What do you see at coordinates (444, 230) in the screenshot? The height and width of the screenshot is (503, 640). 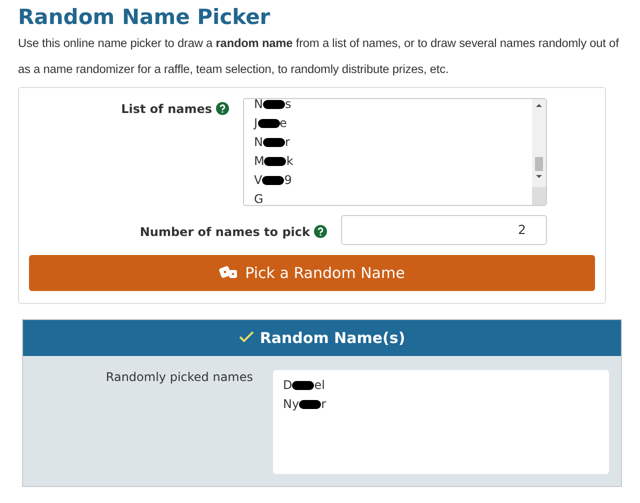 I see `count-field: 2` at bounding box center [444, 230].